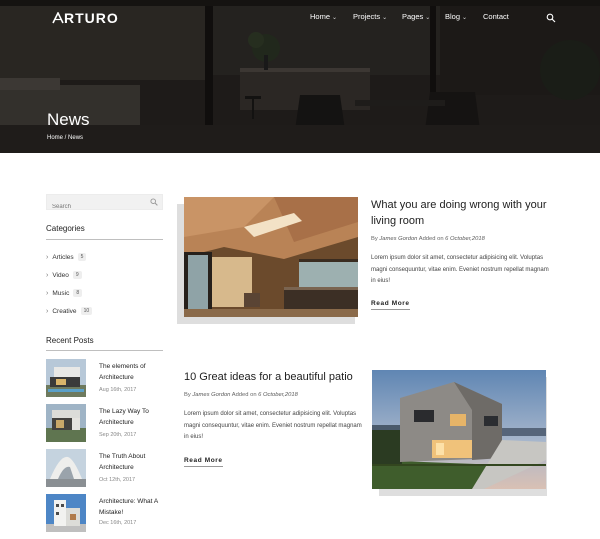 The height and width of the screenshot is (539, 600). Describe the element at coordinates (118, 523) in the screenshot. I see `recent-post-date: Dec 16th, 2017` at that location.